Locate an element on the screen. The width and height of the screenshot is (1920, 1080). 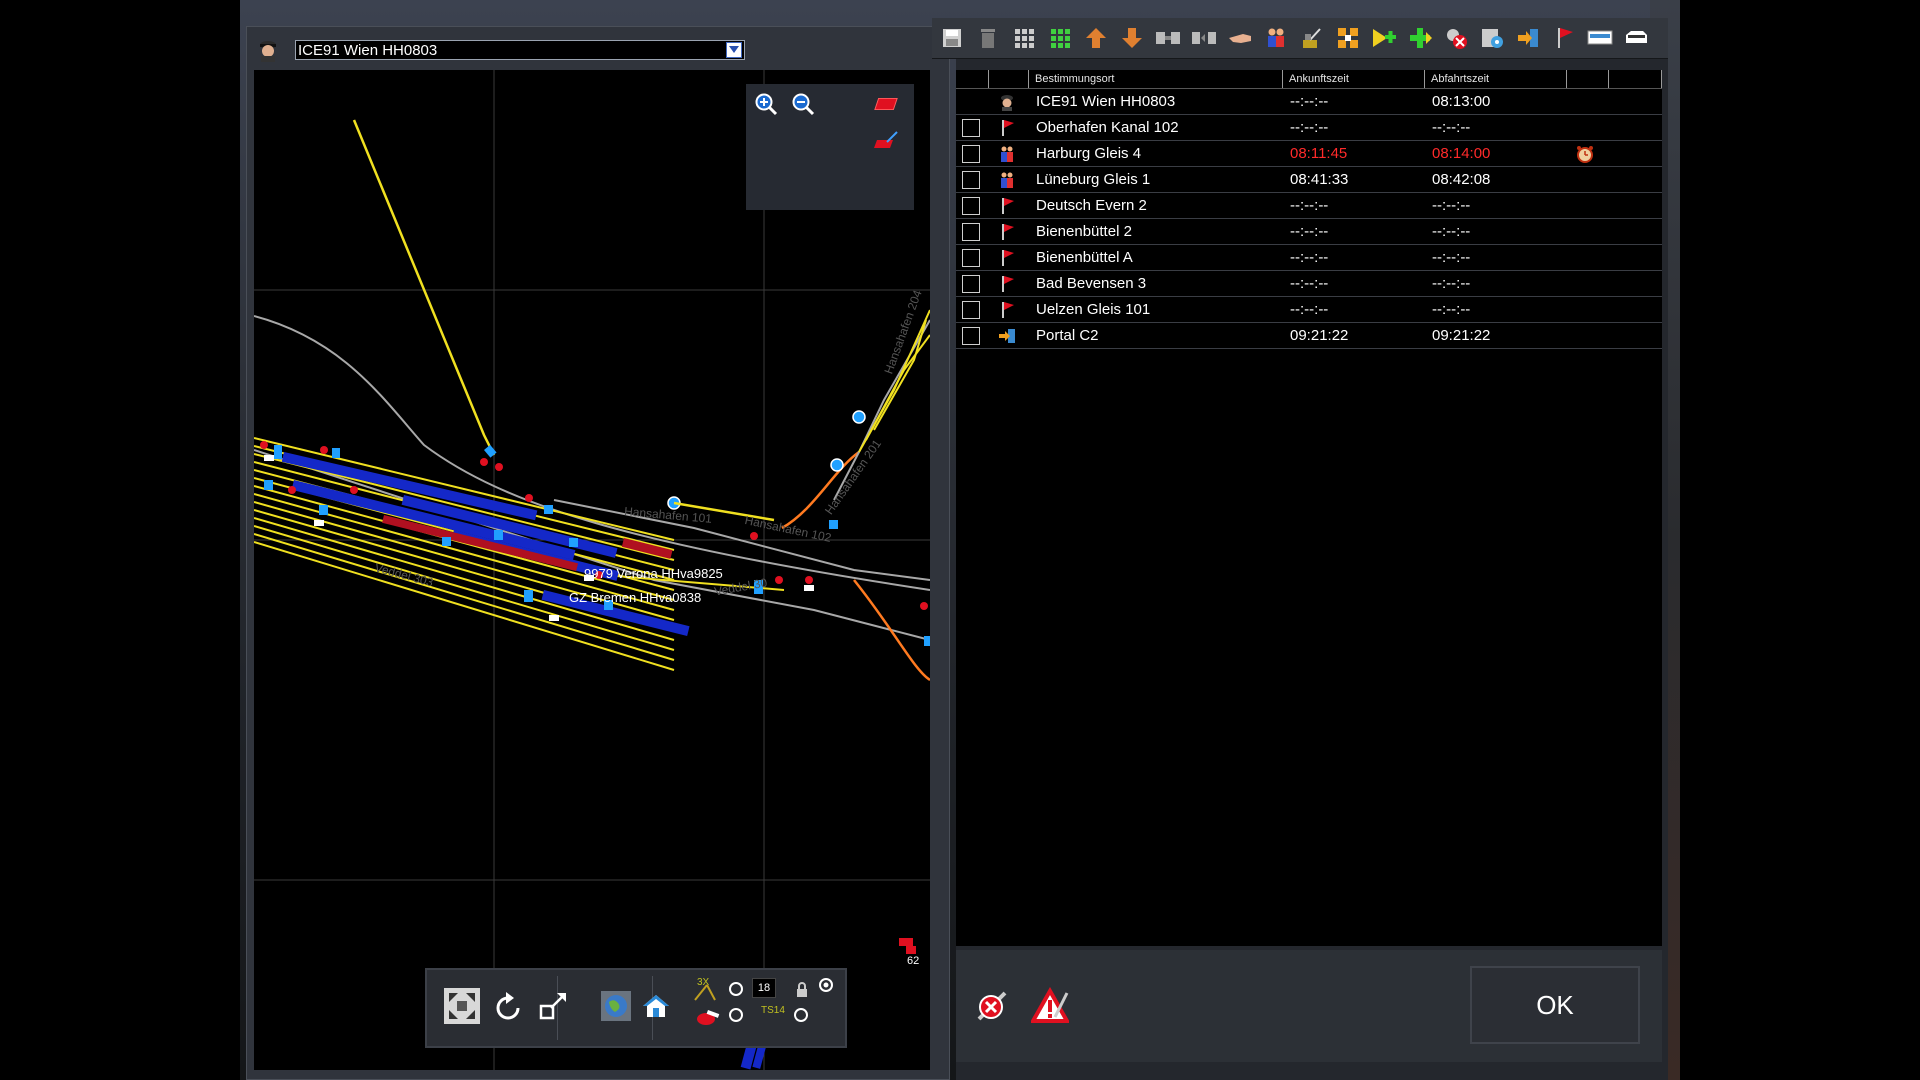
platform-label: 62 is located at coordinates (913, 961).